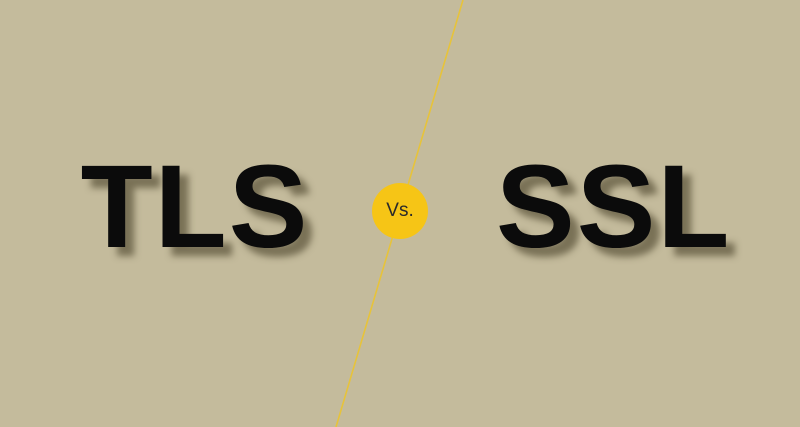 This screenshot has width=800, height=427. I want to click on versus-badge: Vs., so click(400, 211).